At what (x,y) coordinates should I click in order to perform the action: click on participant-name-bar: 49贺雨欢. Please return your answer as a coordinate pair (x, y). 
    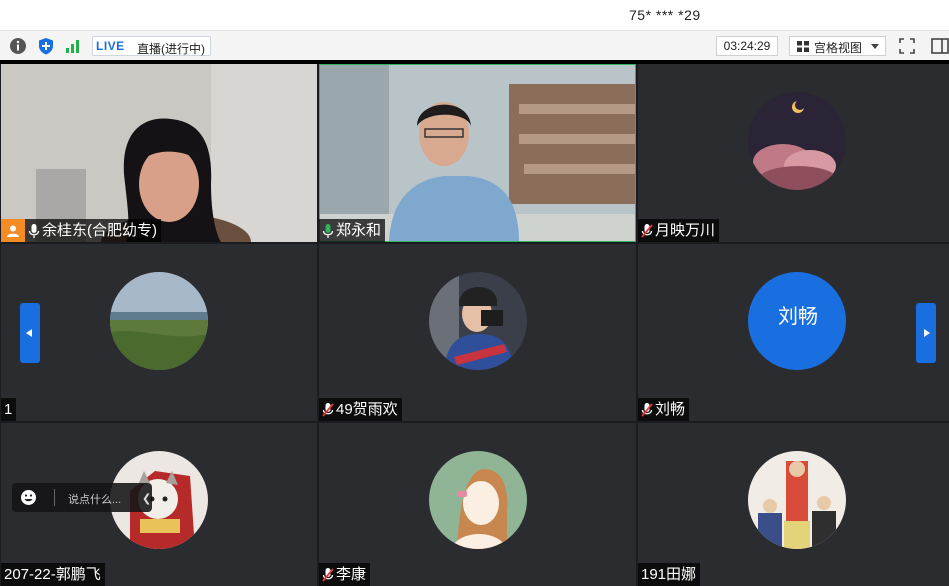
    Looking at the image, I should click on (360, 409).